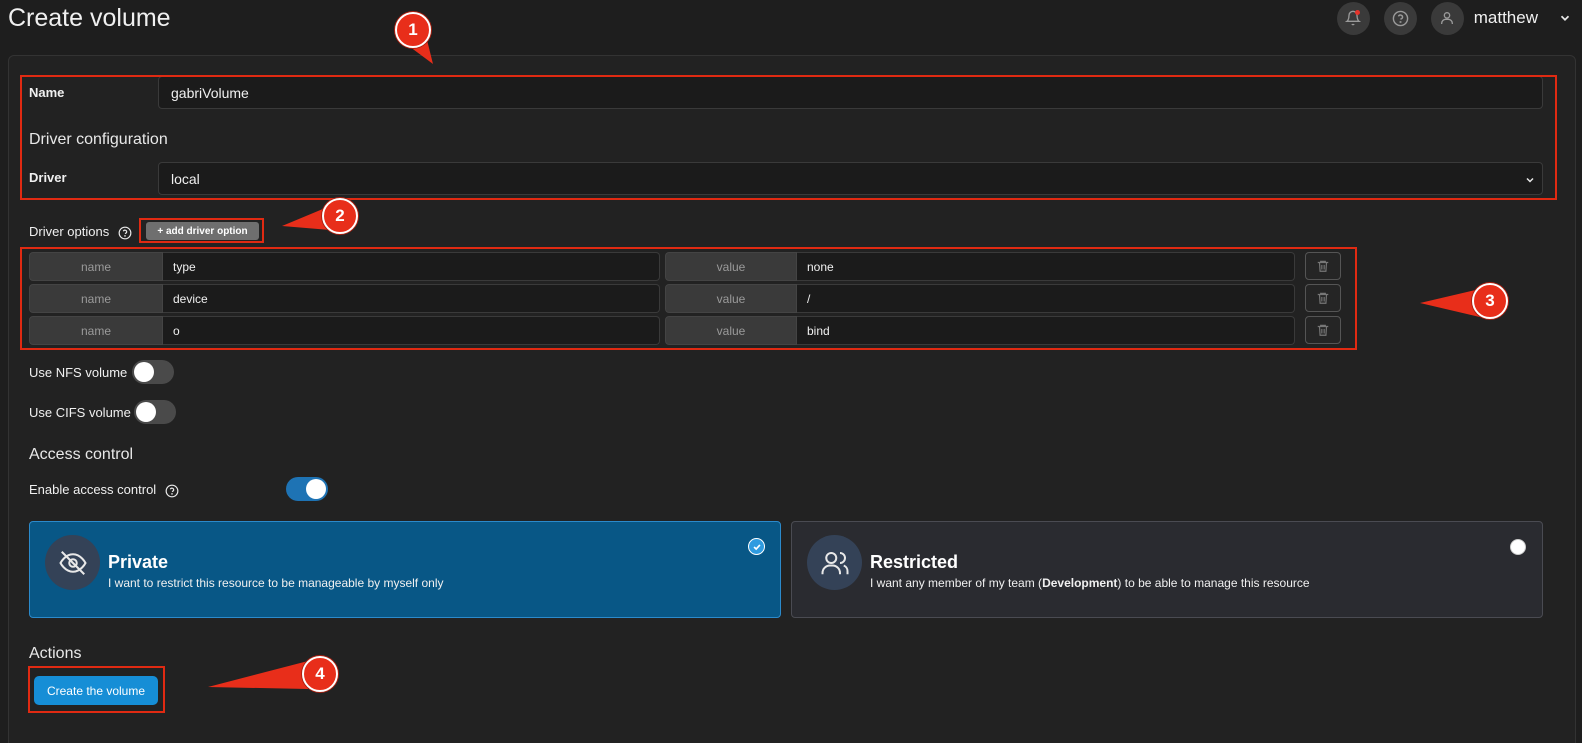 The image size is (1582, 743). Describe the element at coordinates (756, 546) in the screenshot. I see `check-icon` at that location.